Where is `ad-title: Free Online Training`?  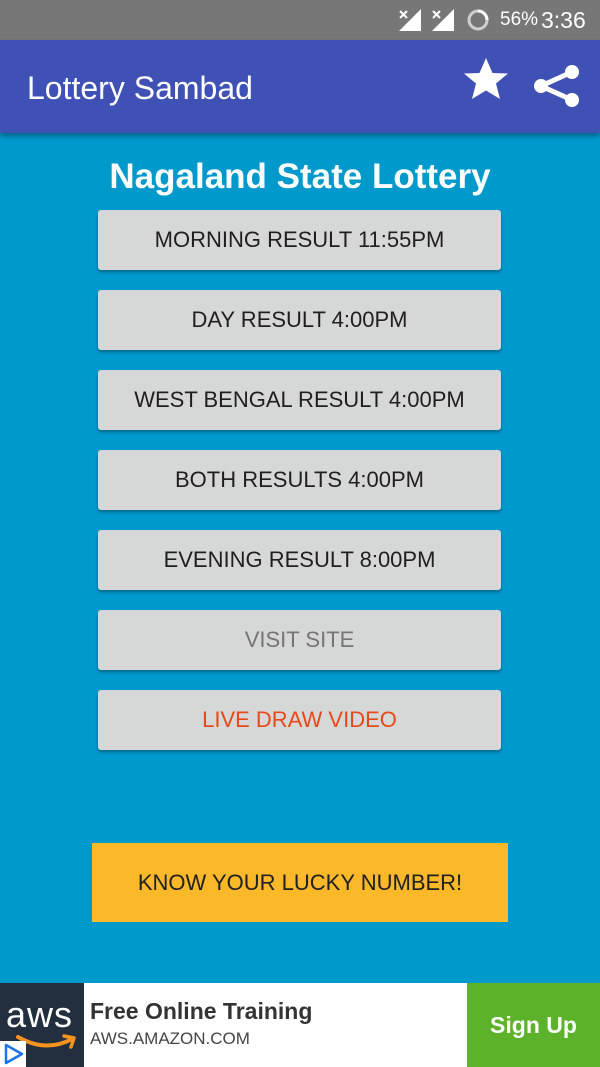 ad-title: Free Online Training is located at coordinates (201, 1011).